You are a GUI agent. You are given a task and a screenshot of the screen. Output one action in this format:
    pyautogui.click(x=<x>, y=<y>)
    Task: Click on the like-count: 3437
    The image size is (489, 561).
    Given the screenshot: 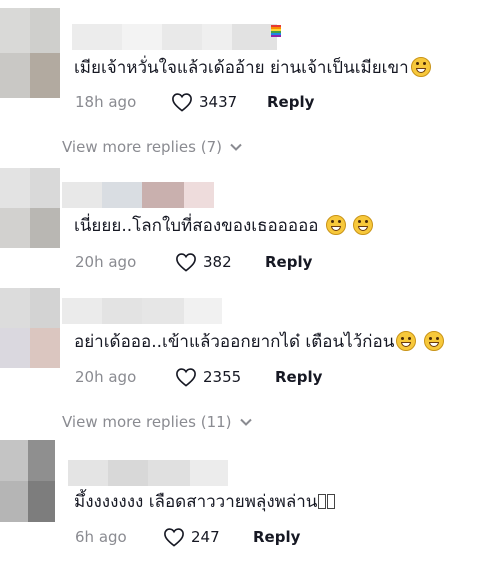 What is the action you would take?
    pyautogui.click(x=218, y=102)
    